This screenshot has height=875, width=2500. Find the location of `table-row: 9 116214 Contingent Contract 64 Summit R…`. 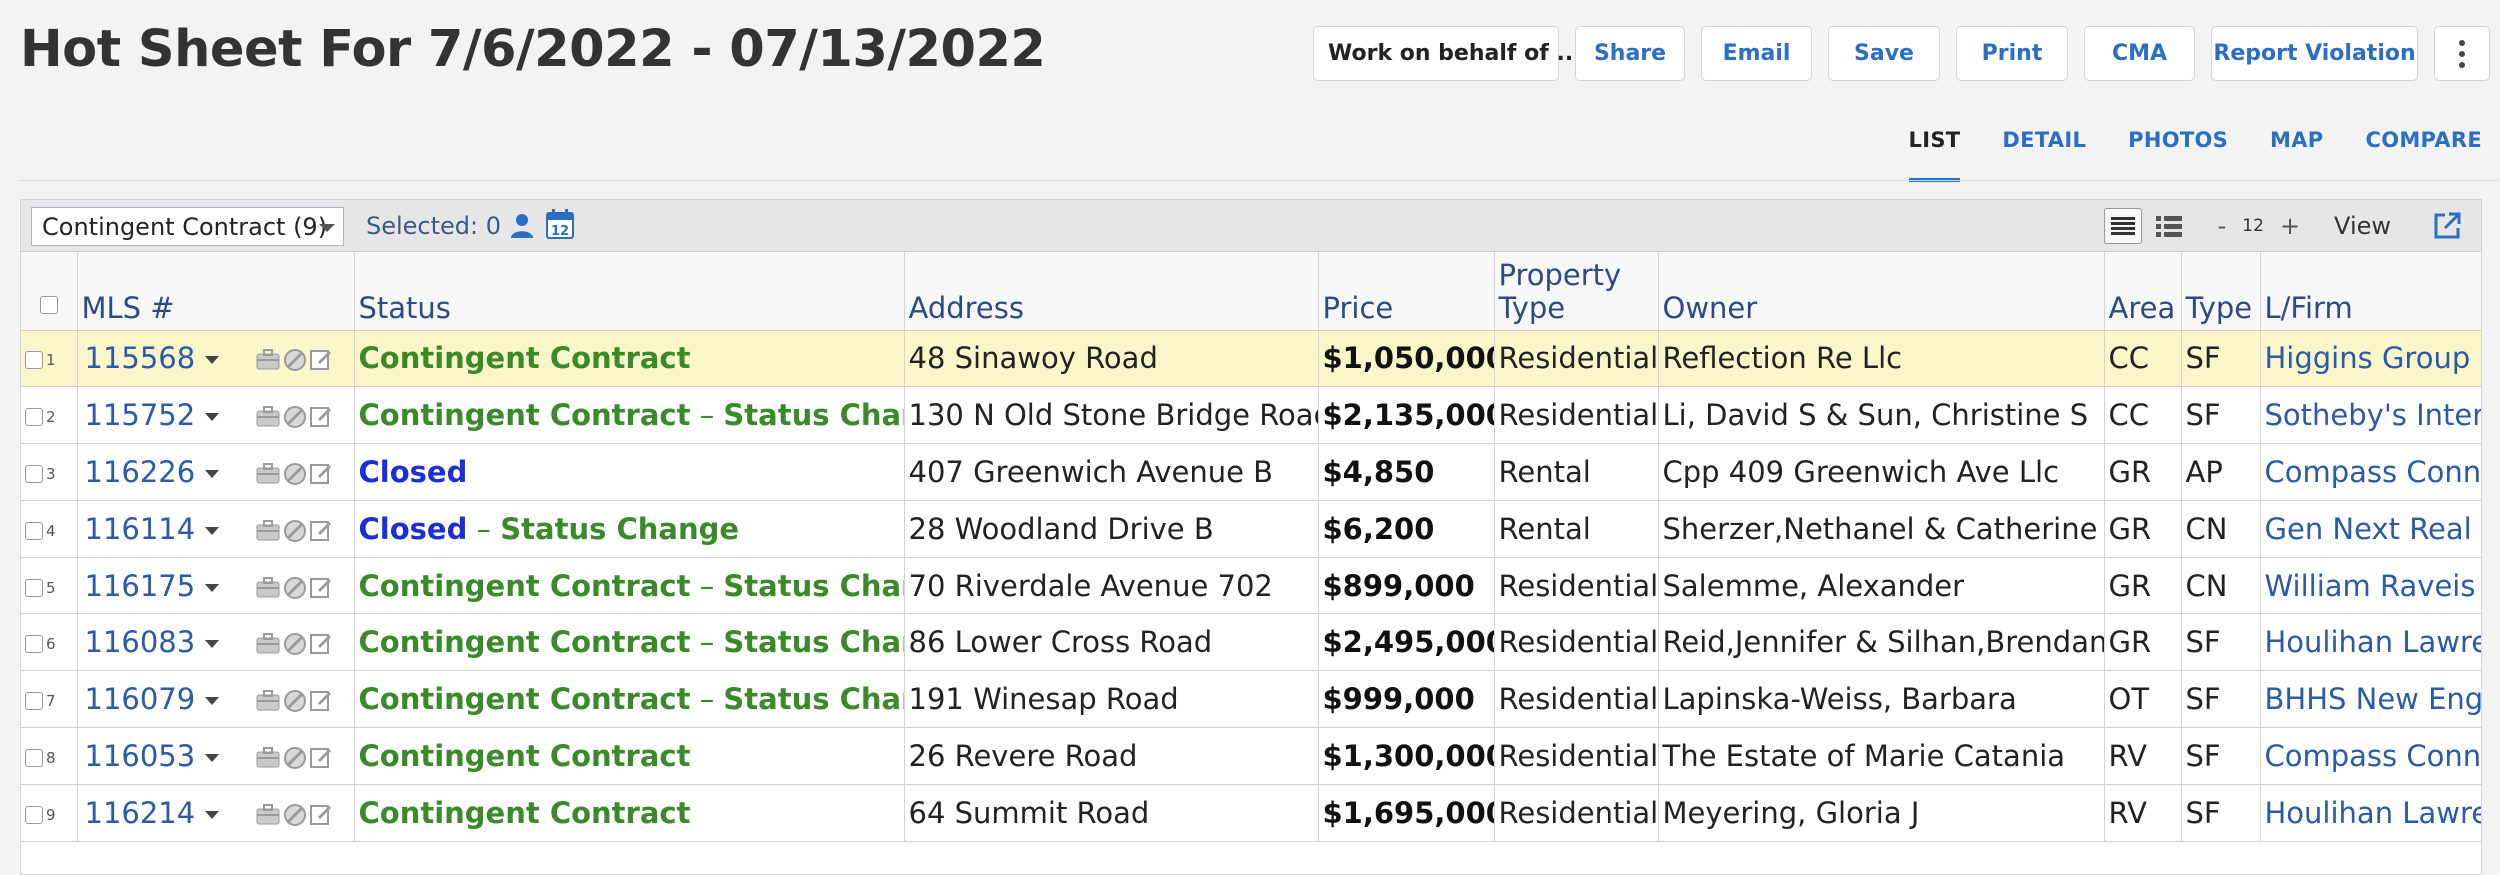

table-row: 9 116214 Contingent Contract 64 Summit R… is located at coordinates (1251, 813).